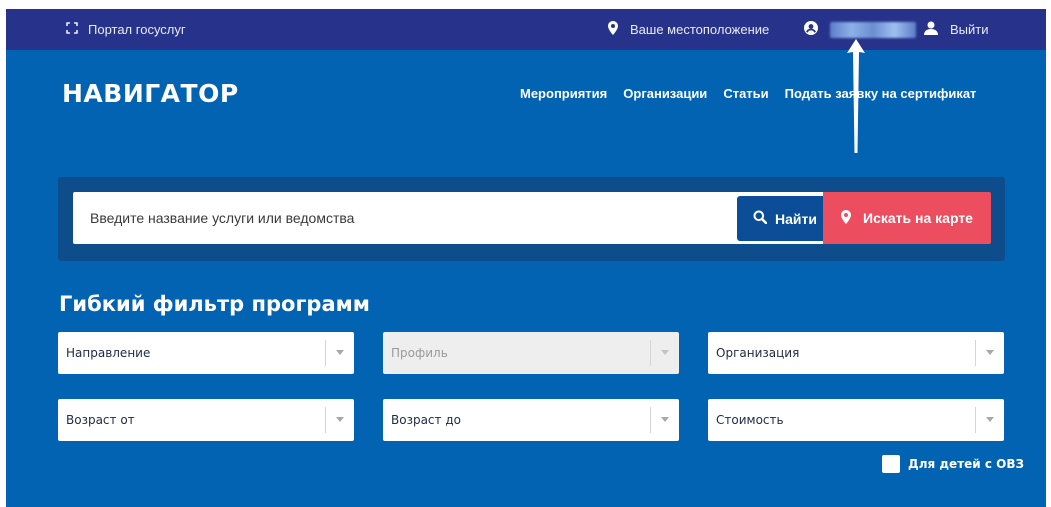 The image size is (1051, 507). What do you see at coordinates (531, 353) in the screenshot?
I see `profile-select: Профиль` at bounding box center [531, 353].